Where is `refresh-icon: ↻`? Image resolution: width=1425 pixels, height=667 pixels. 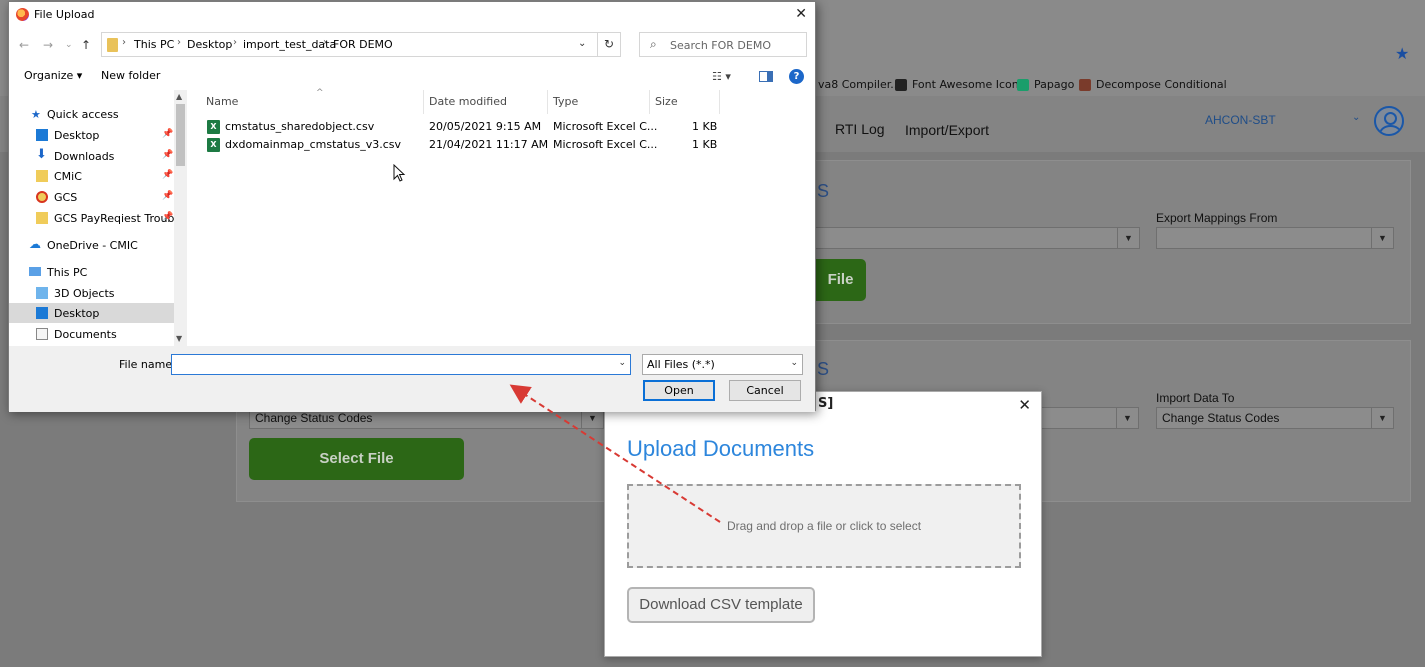
refresh-icon: ↻ is located at coordinates (609, 44).